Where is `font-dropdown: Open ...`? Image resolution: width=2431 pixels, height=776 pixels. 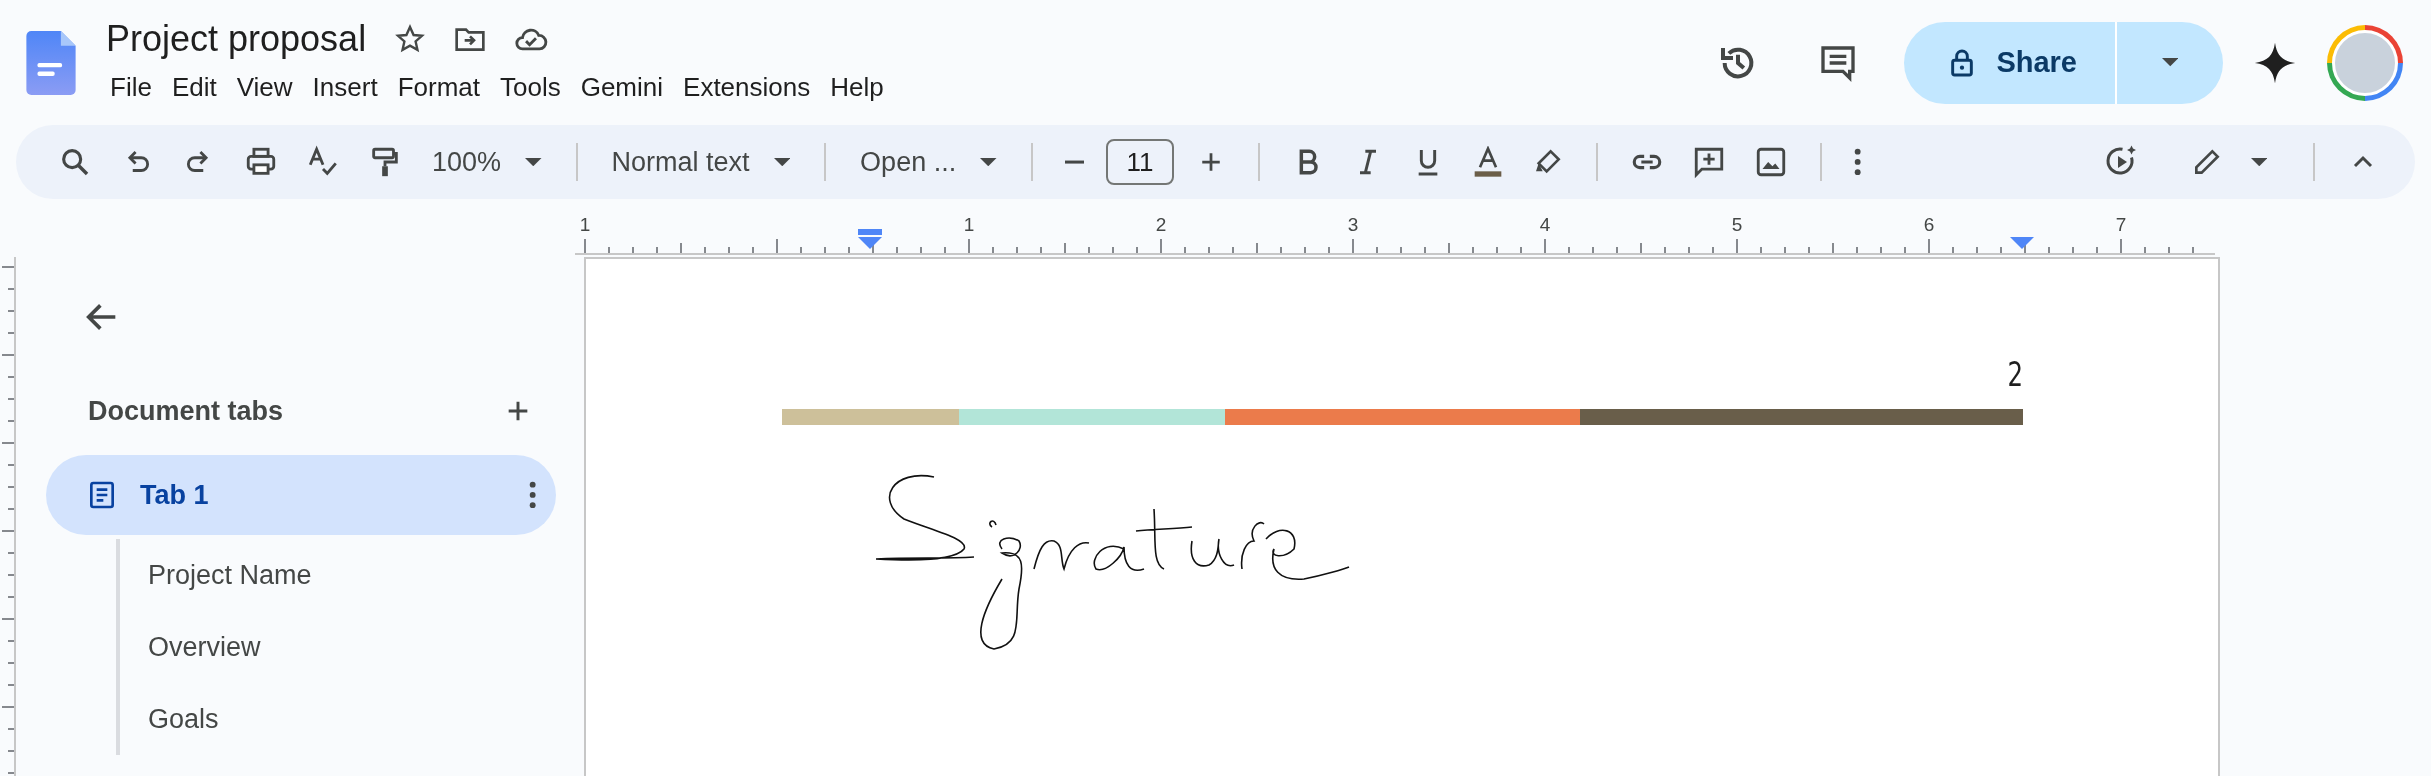
font-dropdown: Open ... is located at coordinates (928, 162).